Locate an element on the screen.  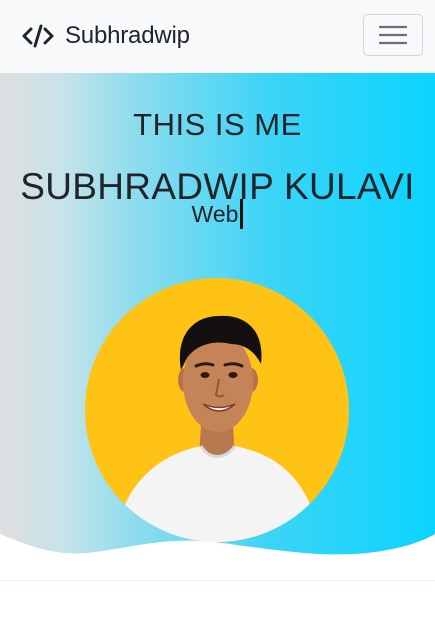
hero-kicker: THIS IS ME is located at coordinates (217, 124).